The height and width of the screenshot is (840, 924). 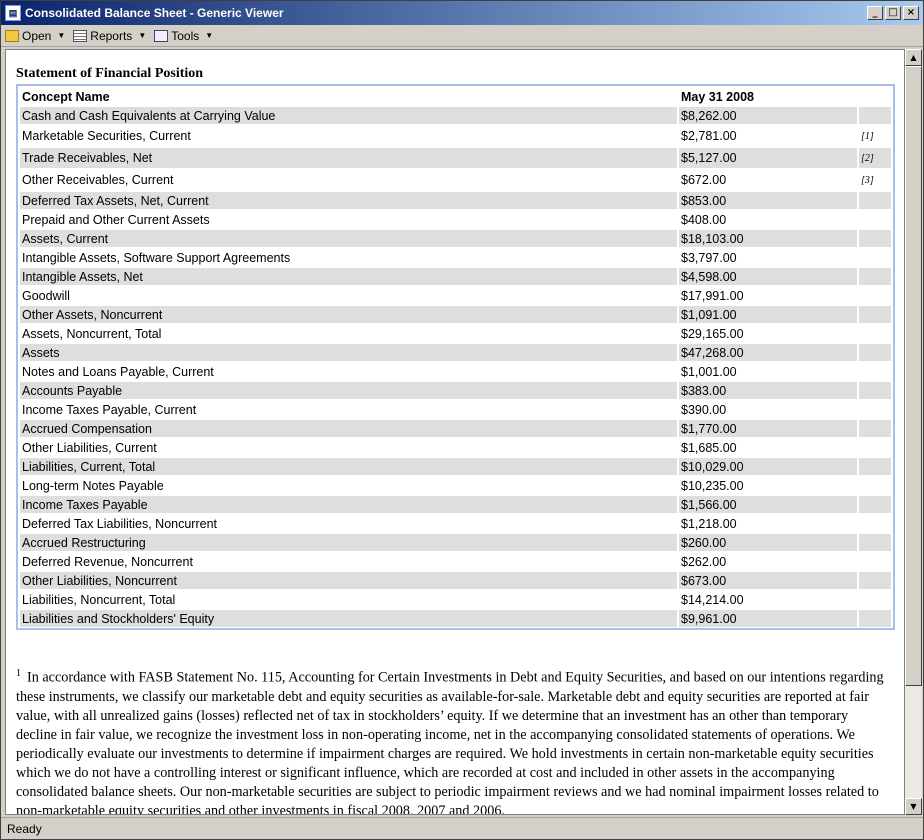 What do you see at coordinates (348, 542) in the screenshot?
I see `concept-cell: Accrued Restructuring` at bounding box center [348, 542].